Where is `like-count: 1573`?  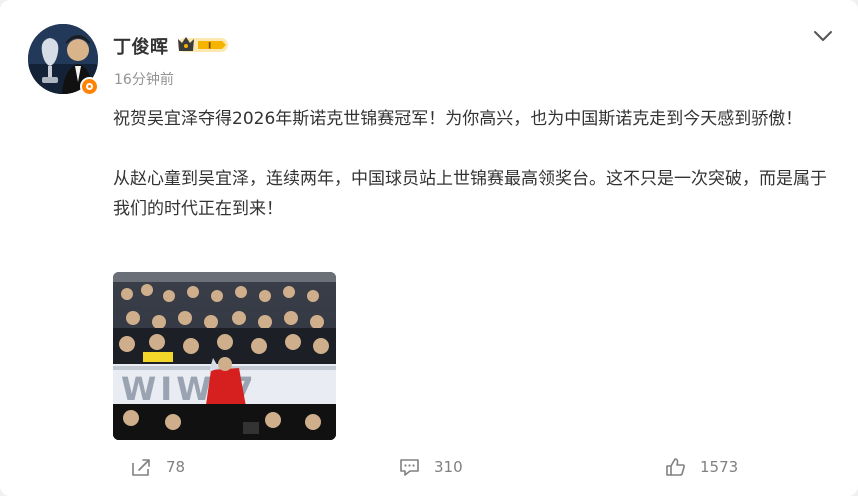 like-count: 1573 is located at coordinates (719, 467).